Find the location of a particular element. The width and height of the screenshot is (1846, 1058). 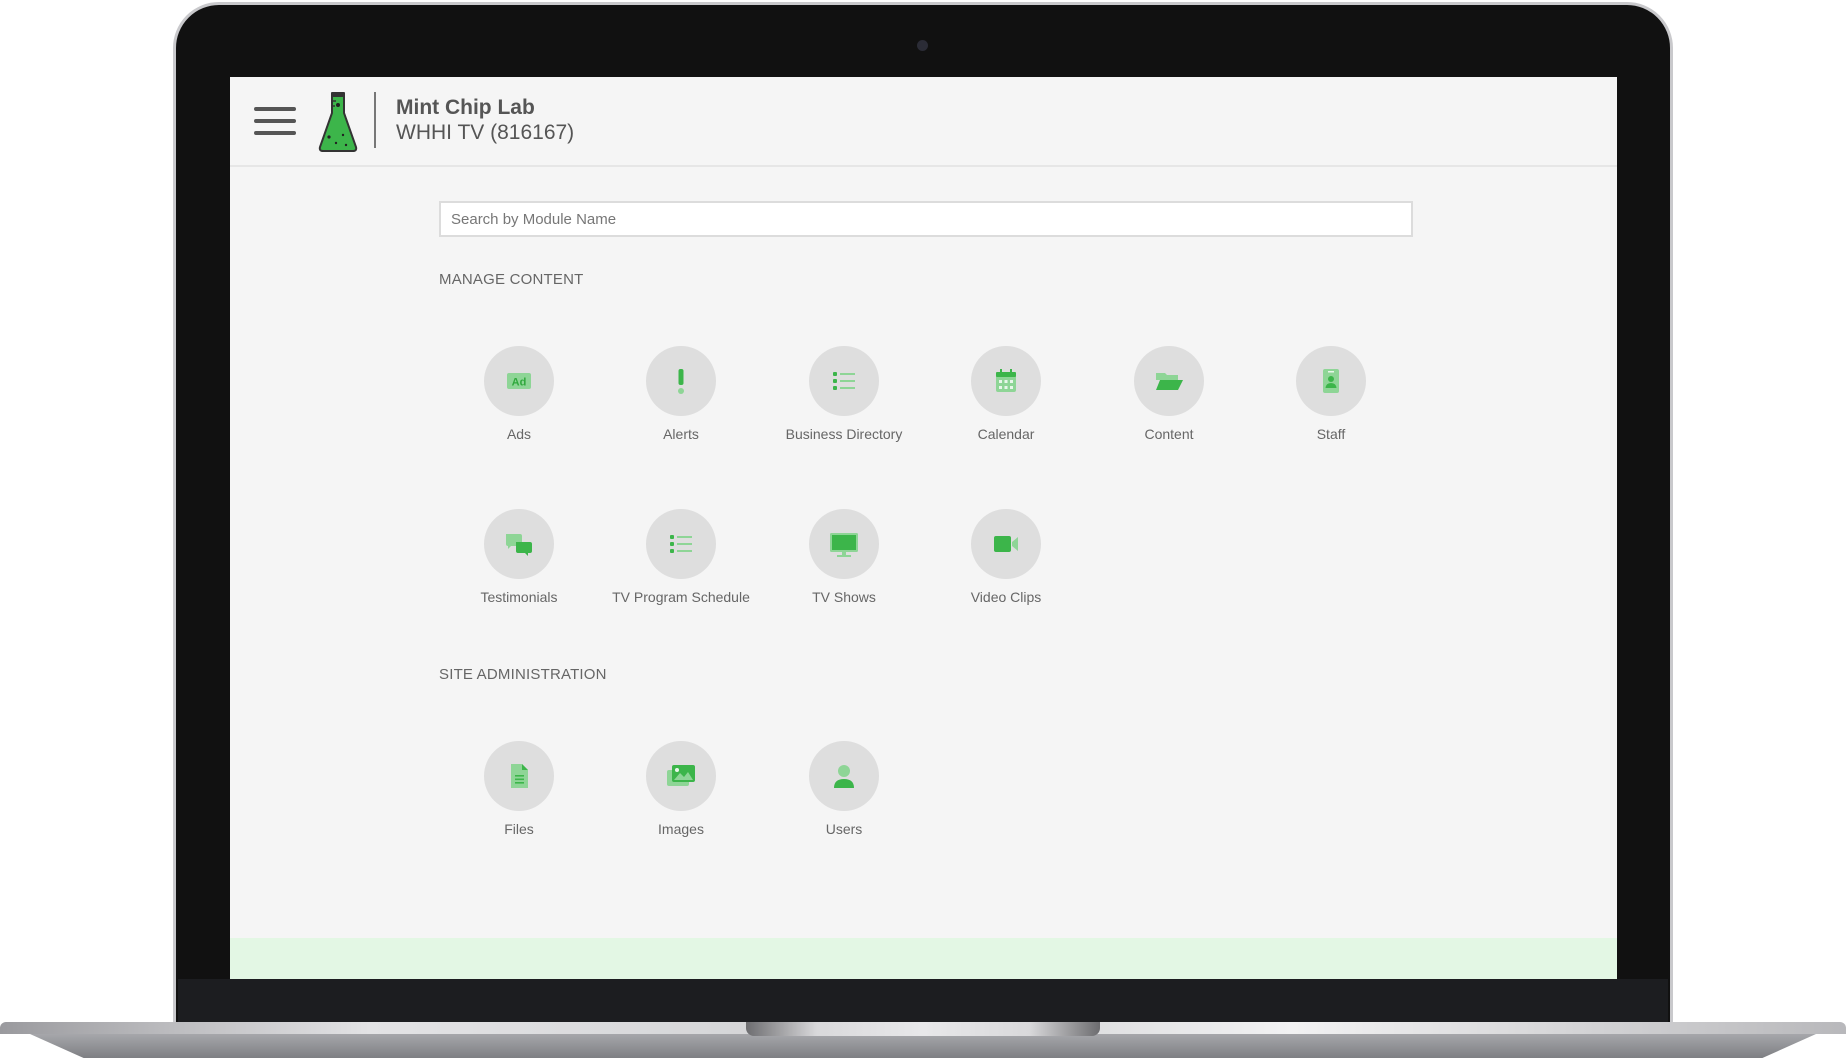

module-tv-program-schedule: TV Program Schedule is located at coordinates (681, 564).